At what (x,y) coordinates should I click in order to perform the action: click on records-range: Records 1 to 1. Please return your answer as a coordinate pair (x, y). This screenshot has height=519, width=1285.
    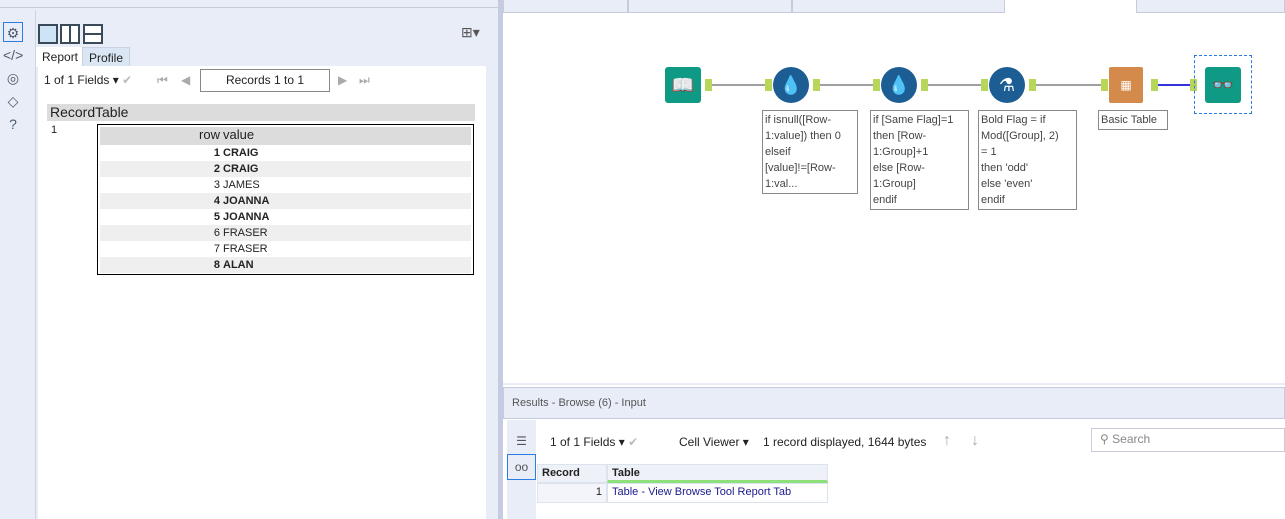
    Looking at the image, I should click on (265, 80).